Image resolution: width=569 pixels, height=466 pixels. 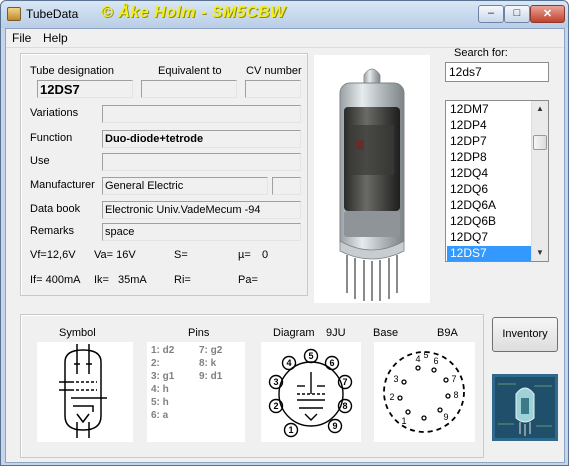 I want to click on remarks-field: space, so click(x=201, y=232).